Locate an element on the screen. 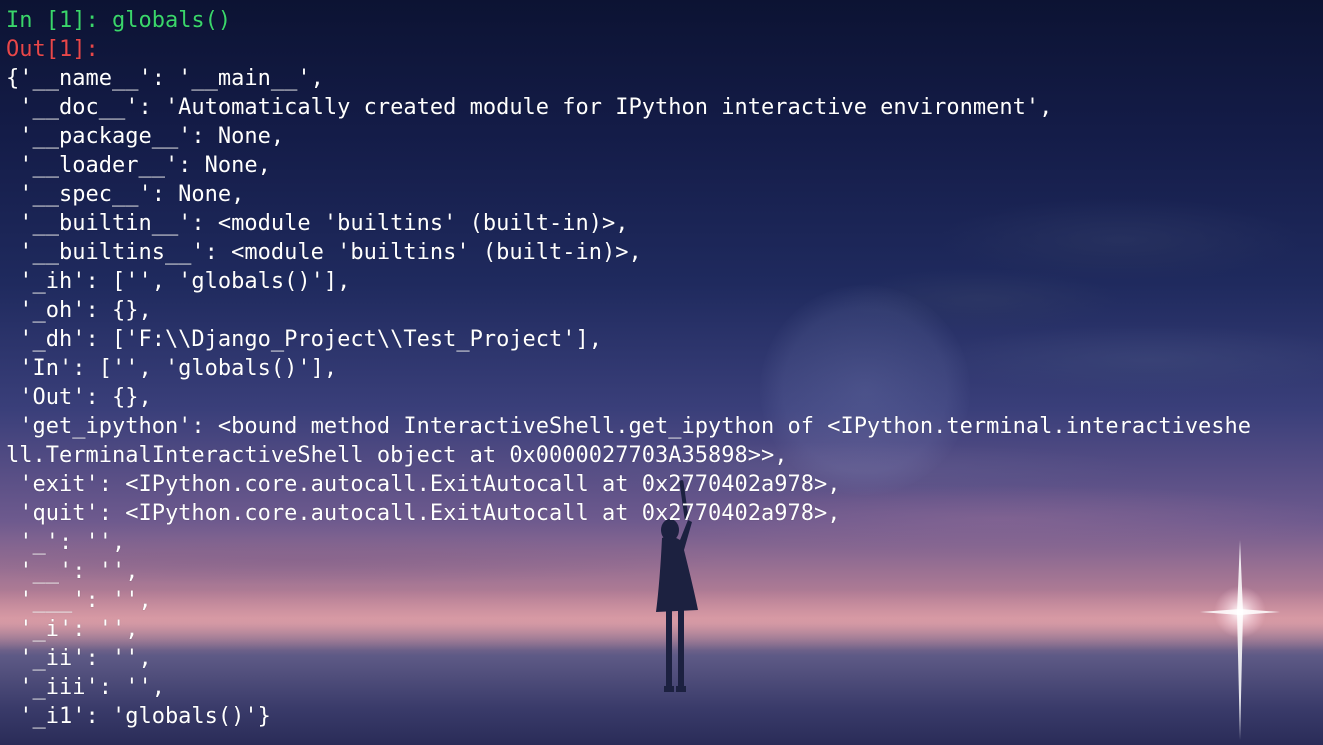 Image resolution: width=1323 pixels, height=745 pixels. output-line: '__package__': None, is located at coordinates (145, 136).